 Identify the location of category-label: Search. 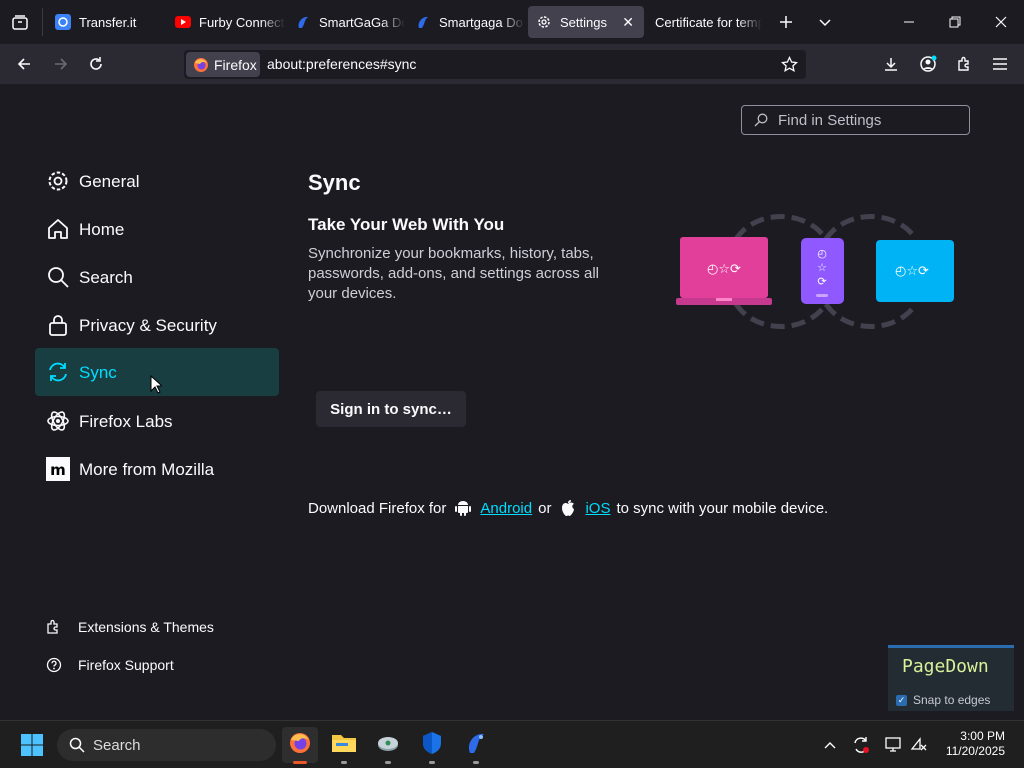
(106, 277).